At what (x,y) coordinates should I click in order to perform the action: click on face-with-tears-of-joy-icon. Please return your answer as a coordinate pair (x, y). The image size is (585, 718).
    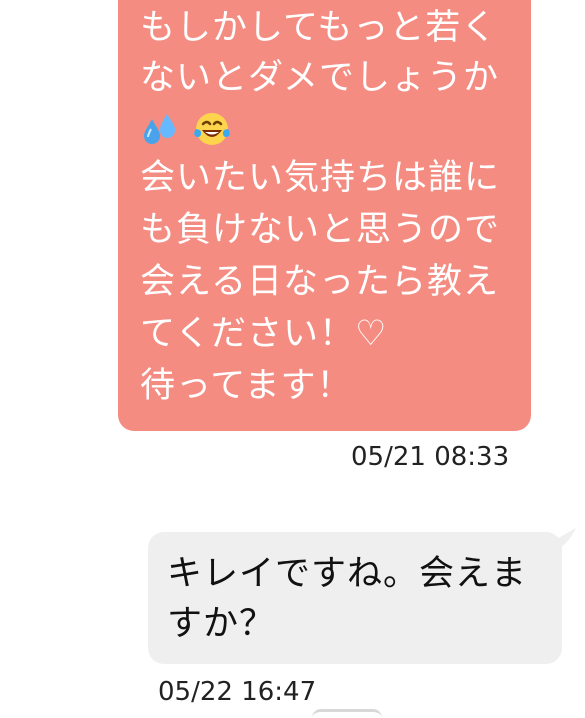
    Looking at the image, I should click on (212, 129).